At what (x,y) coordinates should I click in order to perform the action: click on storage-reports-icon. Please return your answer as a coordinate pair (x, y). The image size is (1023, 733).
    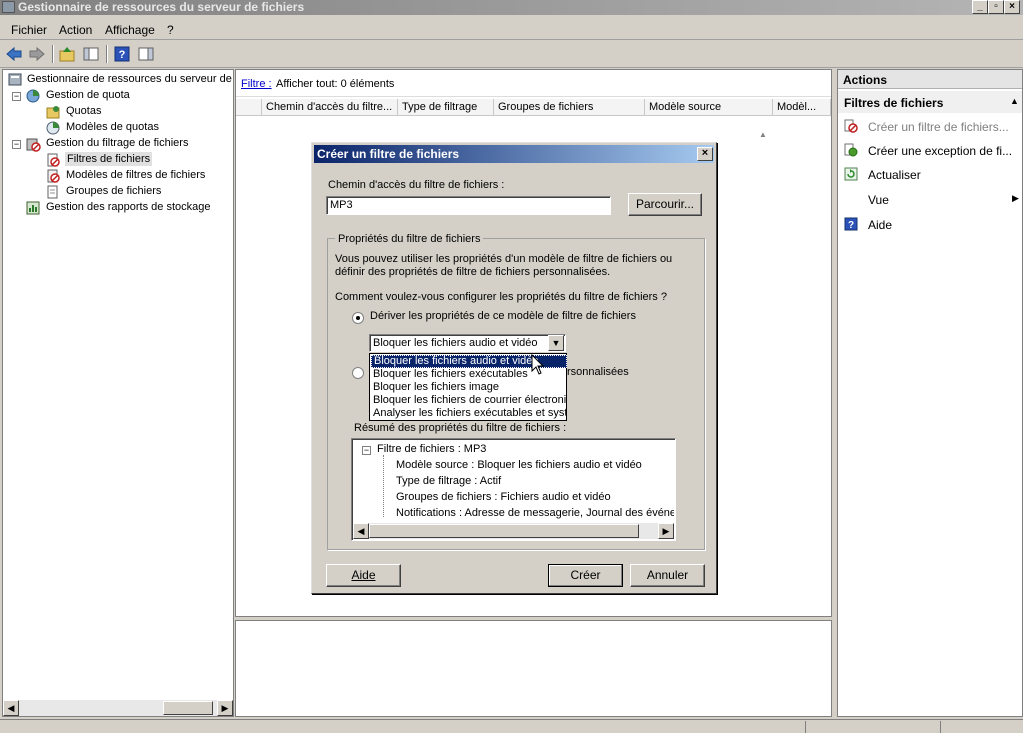
    Looking at the image, I should click on (33, 208).